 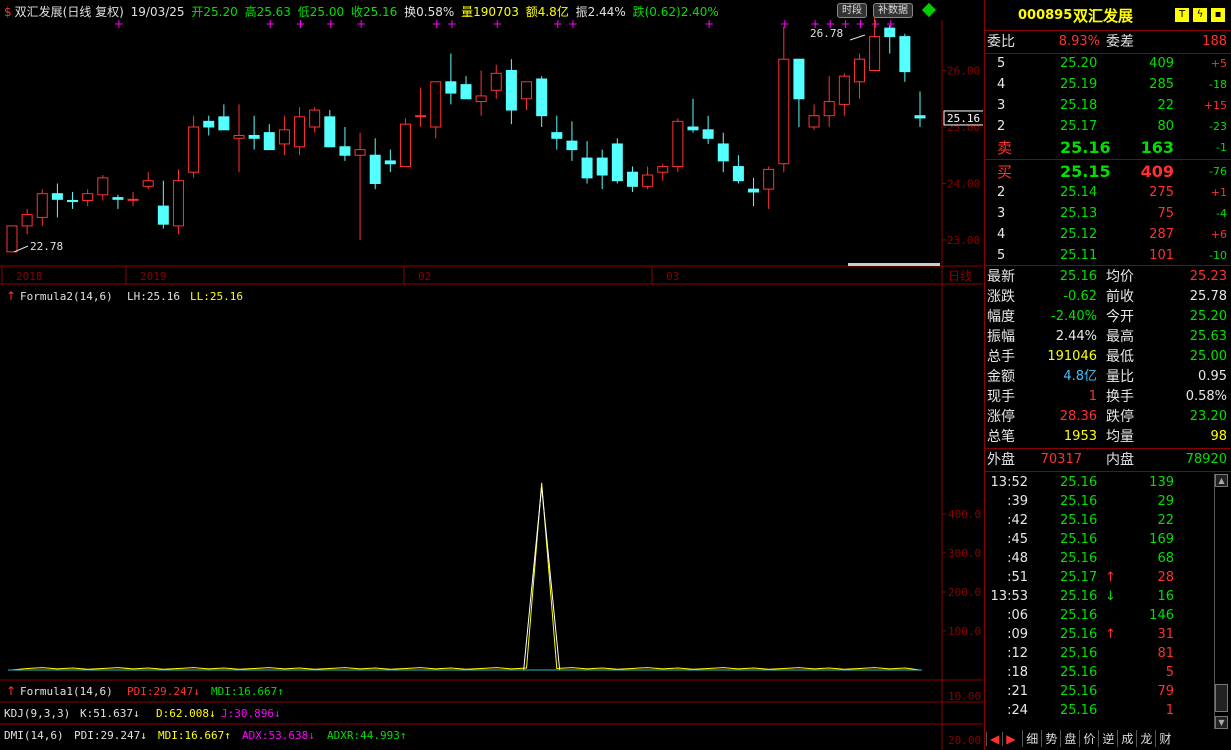 What do you see at coordinates (1215, 105) in the screenshot?
I see `change: +15` at bounding box center [1215, 105].